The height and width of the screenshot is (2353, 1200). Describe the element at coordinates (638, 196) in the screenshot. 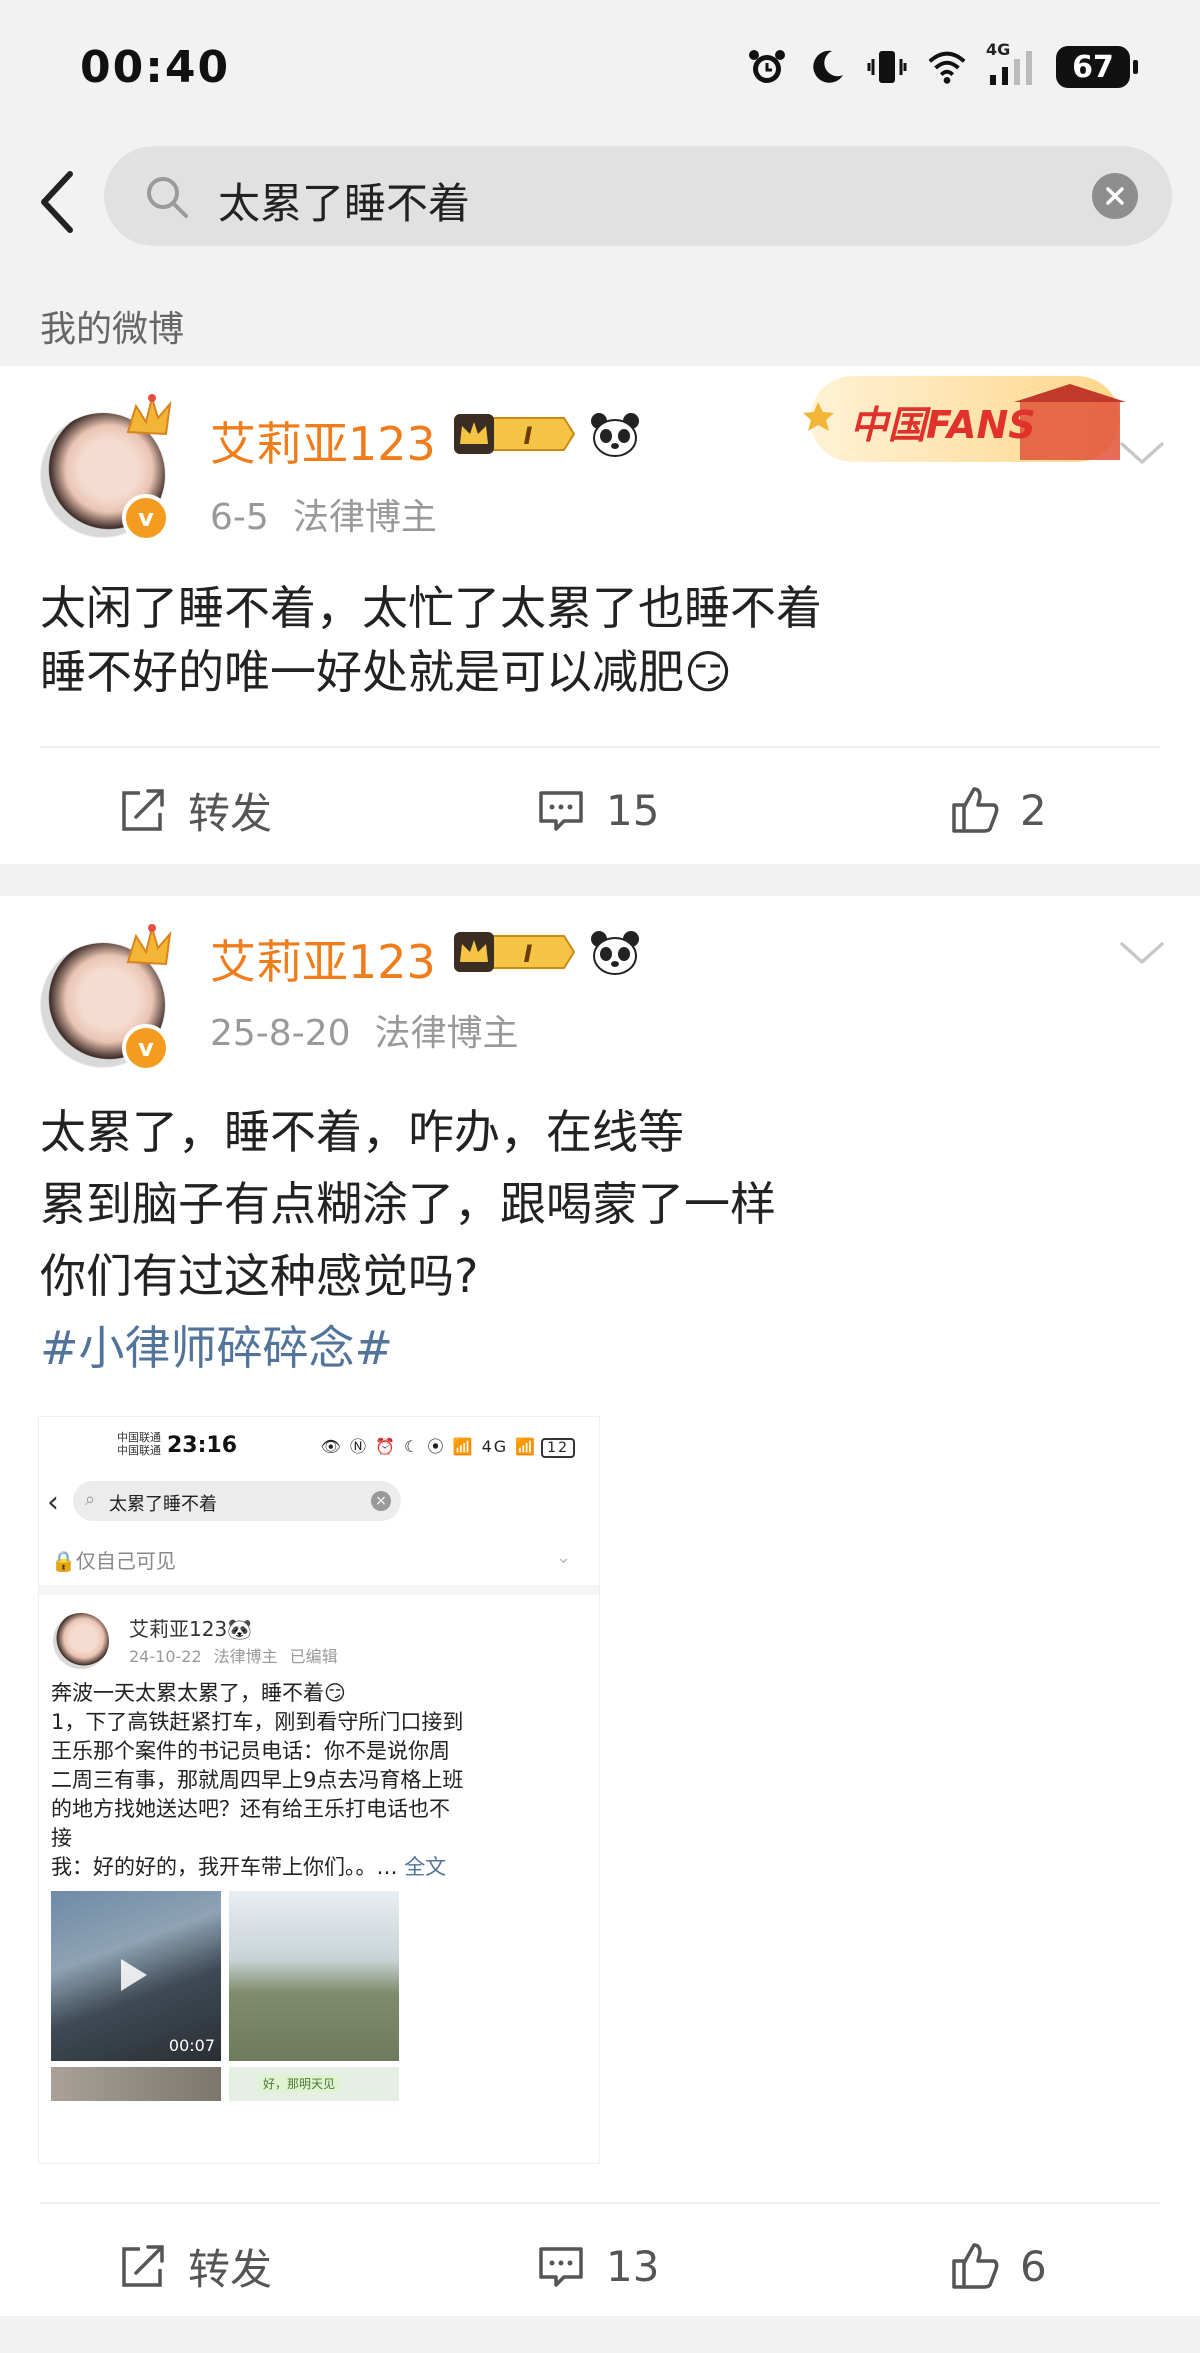

I see `search-input: 太累了睡不着` at that location.